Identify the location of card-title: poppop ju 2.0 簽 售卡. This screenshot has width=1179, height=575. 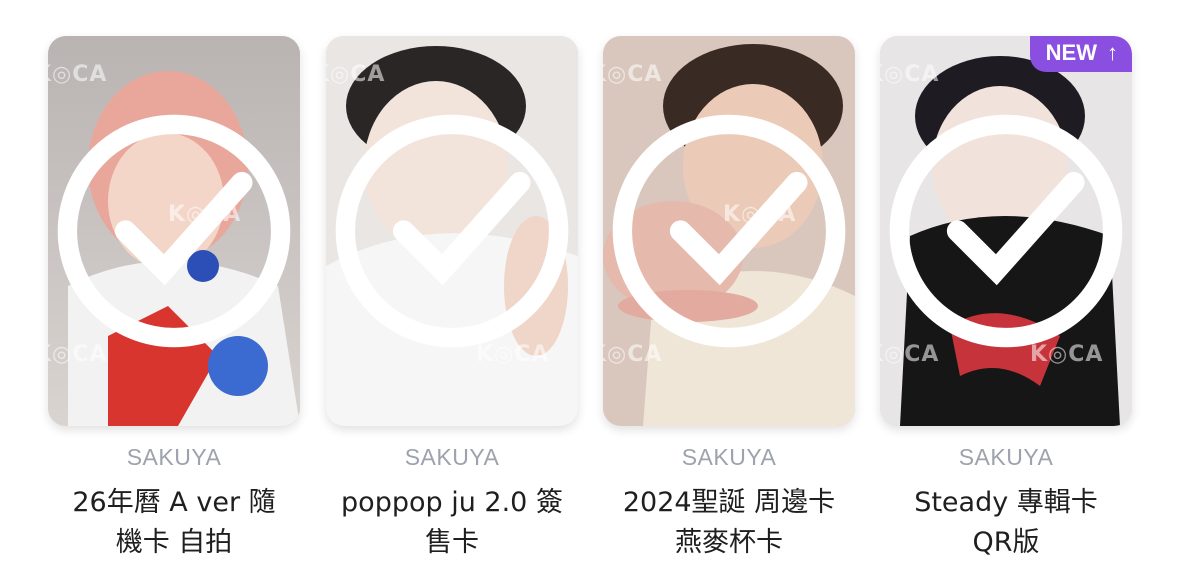
(452, 522).